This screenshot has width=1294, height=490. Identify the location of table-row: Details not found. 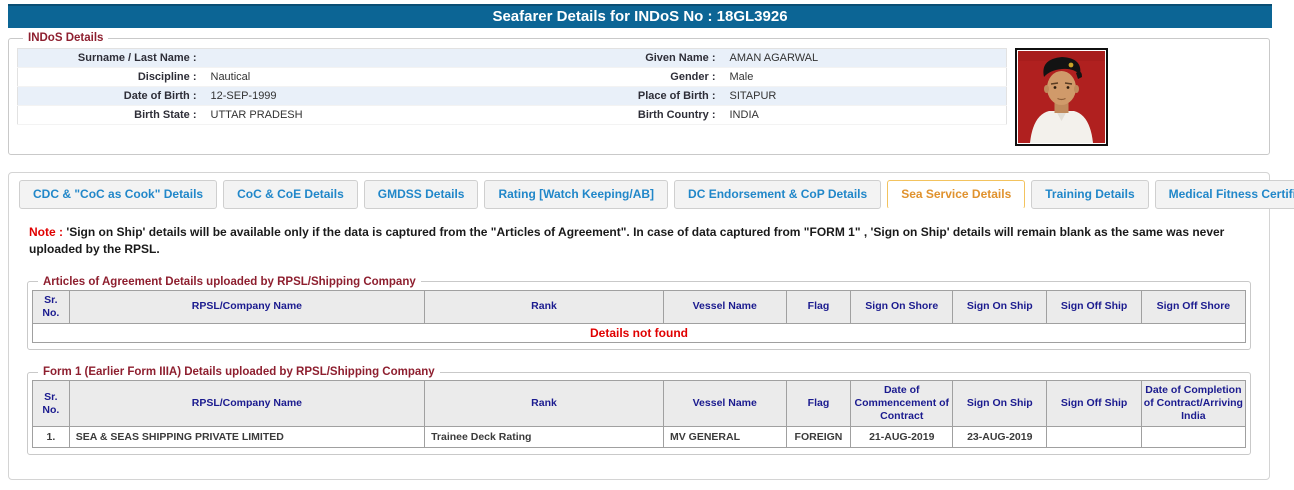
(639, 333).